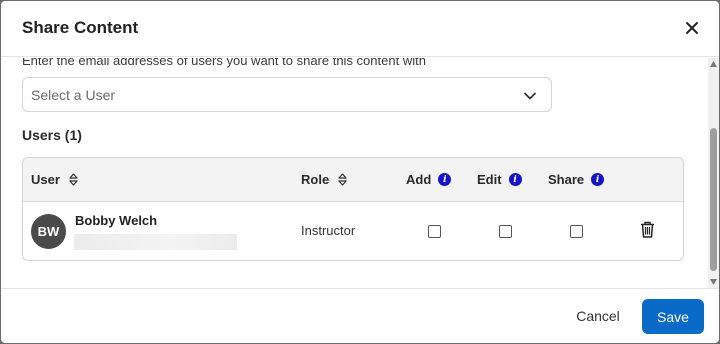  What do you see at coordinates (713, 199) in the screenshot?
I see `scroll-thumb` at bounding box center [713, 199].